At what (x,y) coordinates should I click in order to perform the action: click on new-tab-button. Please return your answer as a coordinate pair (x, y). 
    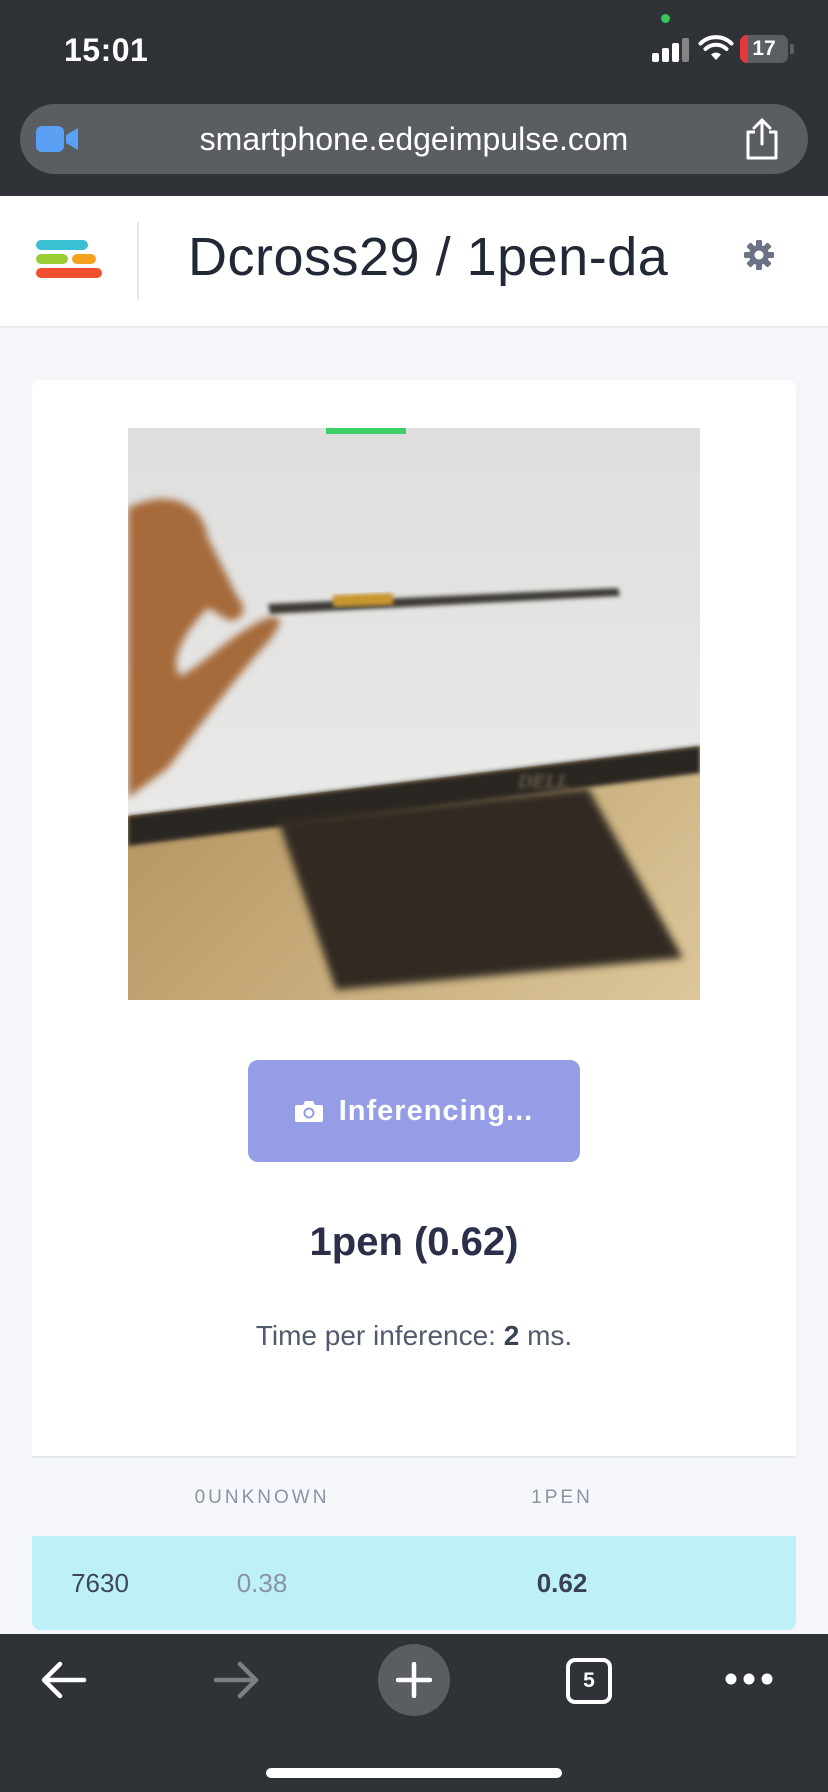
    Looking at the image, I should click on (414, 1680).